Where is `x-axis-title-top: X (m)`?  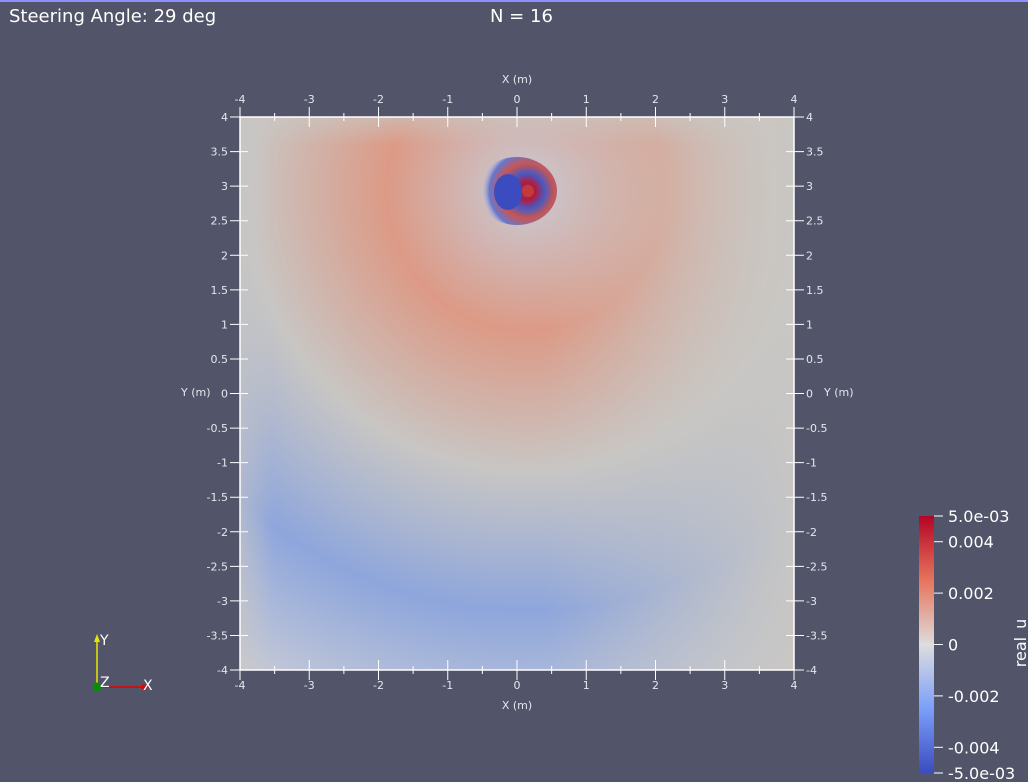 x-axis-title-top: X (m) is located at coordinates (517, 79).